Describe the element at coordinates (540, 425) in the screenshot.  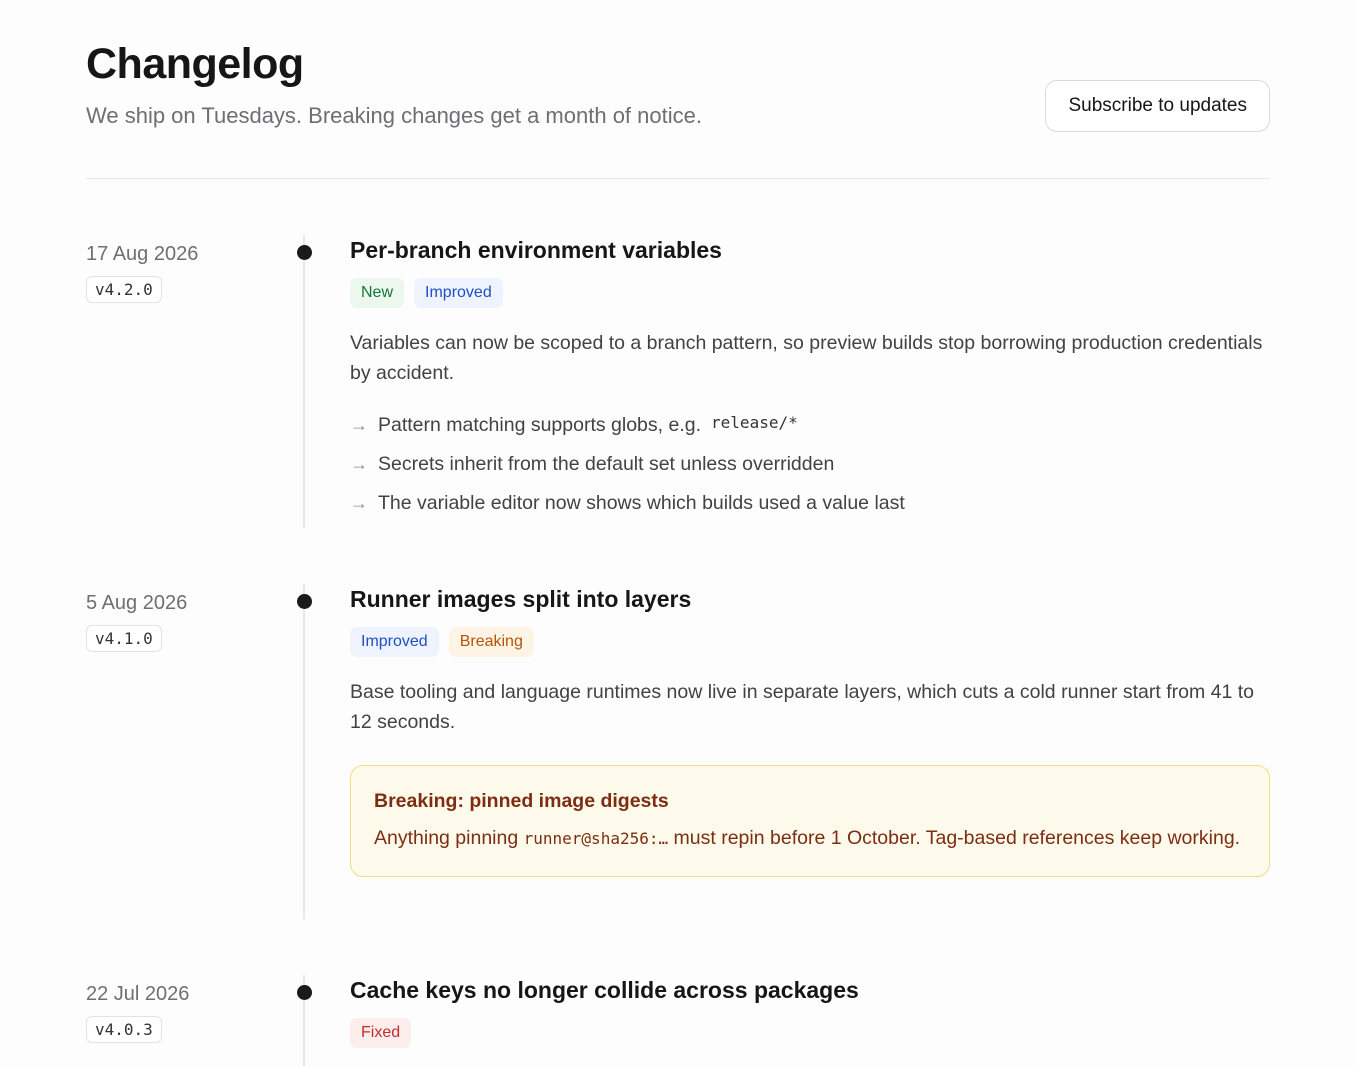
I see `bullet-text: Pattern matching supports globs, e.g.` at that location.